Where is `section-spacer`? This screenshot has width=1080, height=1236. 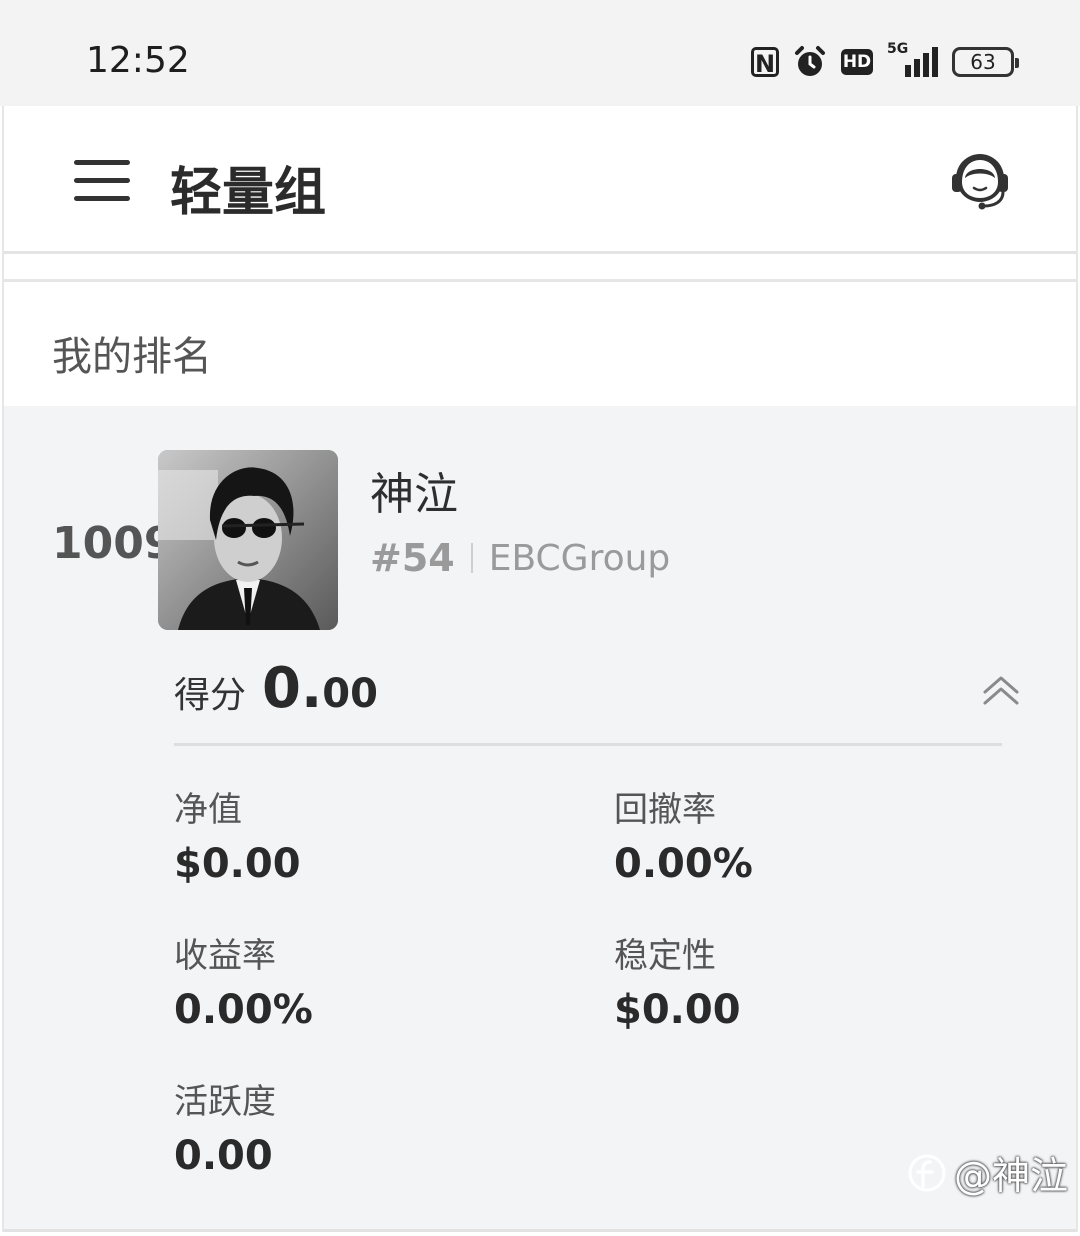
section-spacer is located at coordinates (540, 269).